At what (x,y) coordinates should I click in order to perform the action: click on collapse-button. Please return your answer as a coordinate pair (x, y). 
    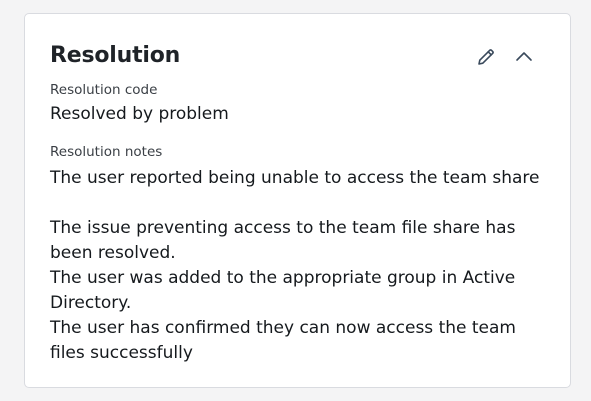
    Looking at the image, I should click on (524, 57).